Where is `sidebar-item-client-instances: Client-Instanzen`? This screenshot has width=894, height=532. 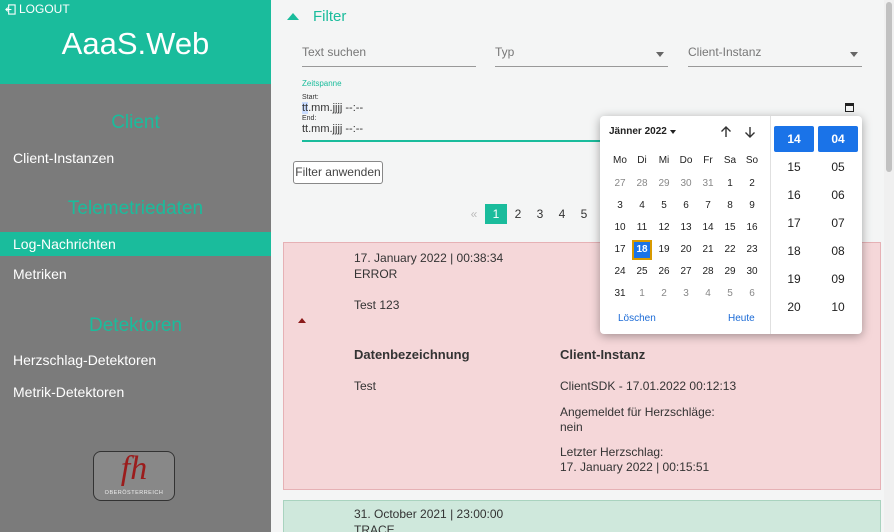
sidebar-item-client-instances: Client-Instanzen is located at coordinates (135, 158).